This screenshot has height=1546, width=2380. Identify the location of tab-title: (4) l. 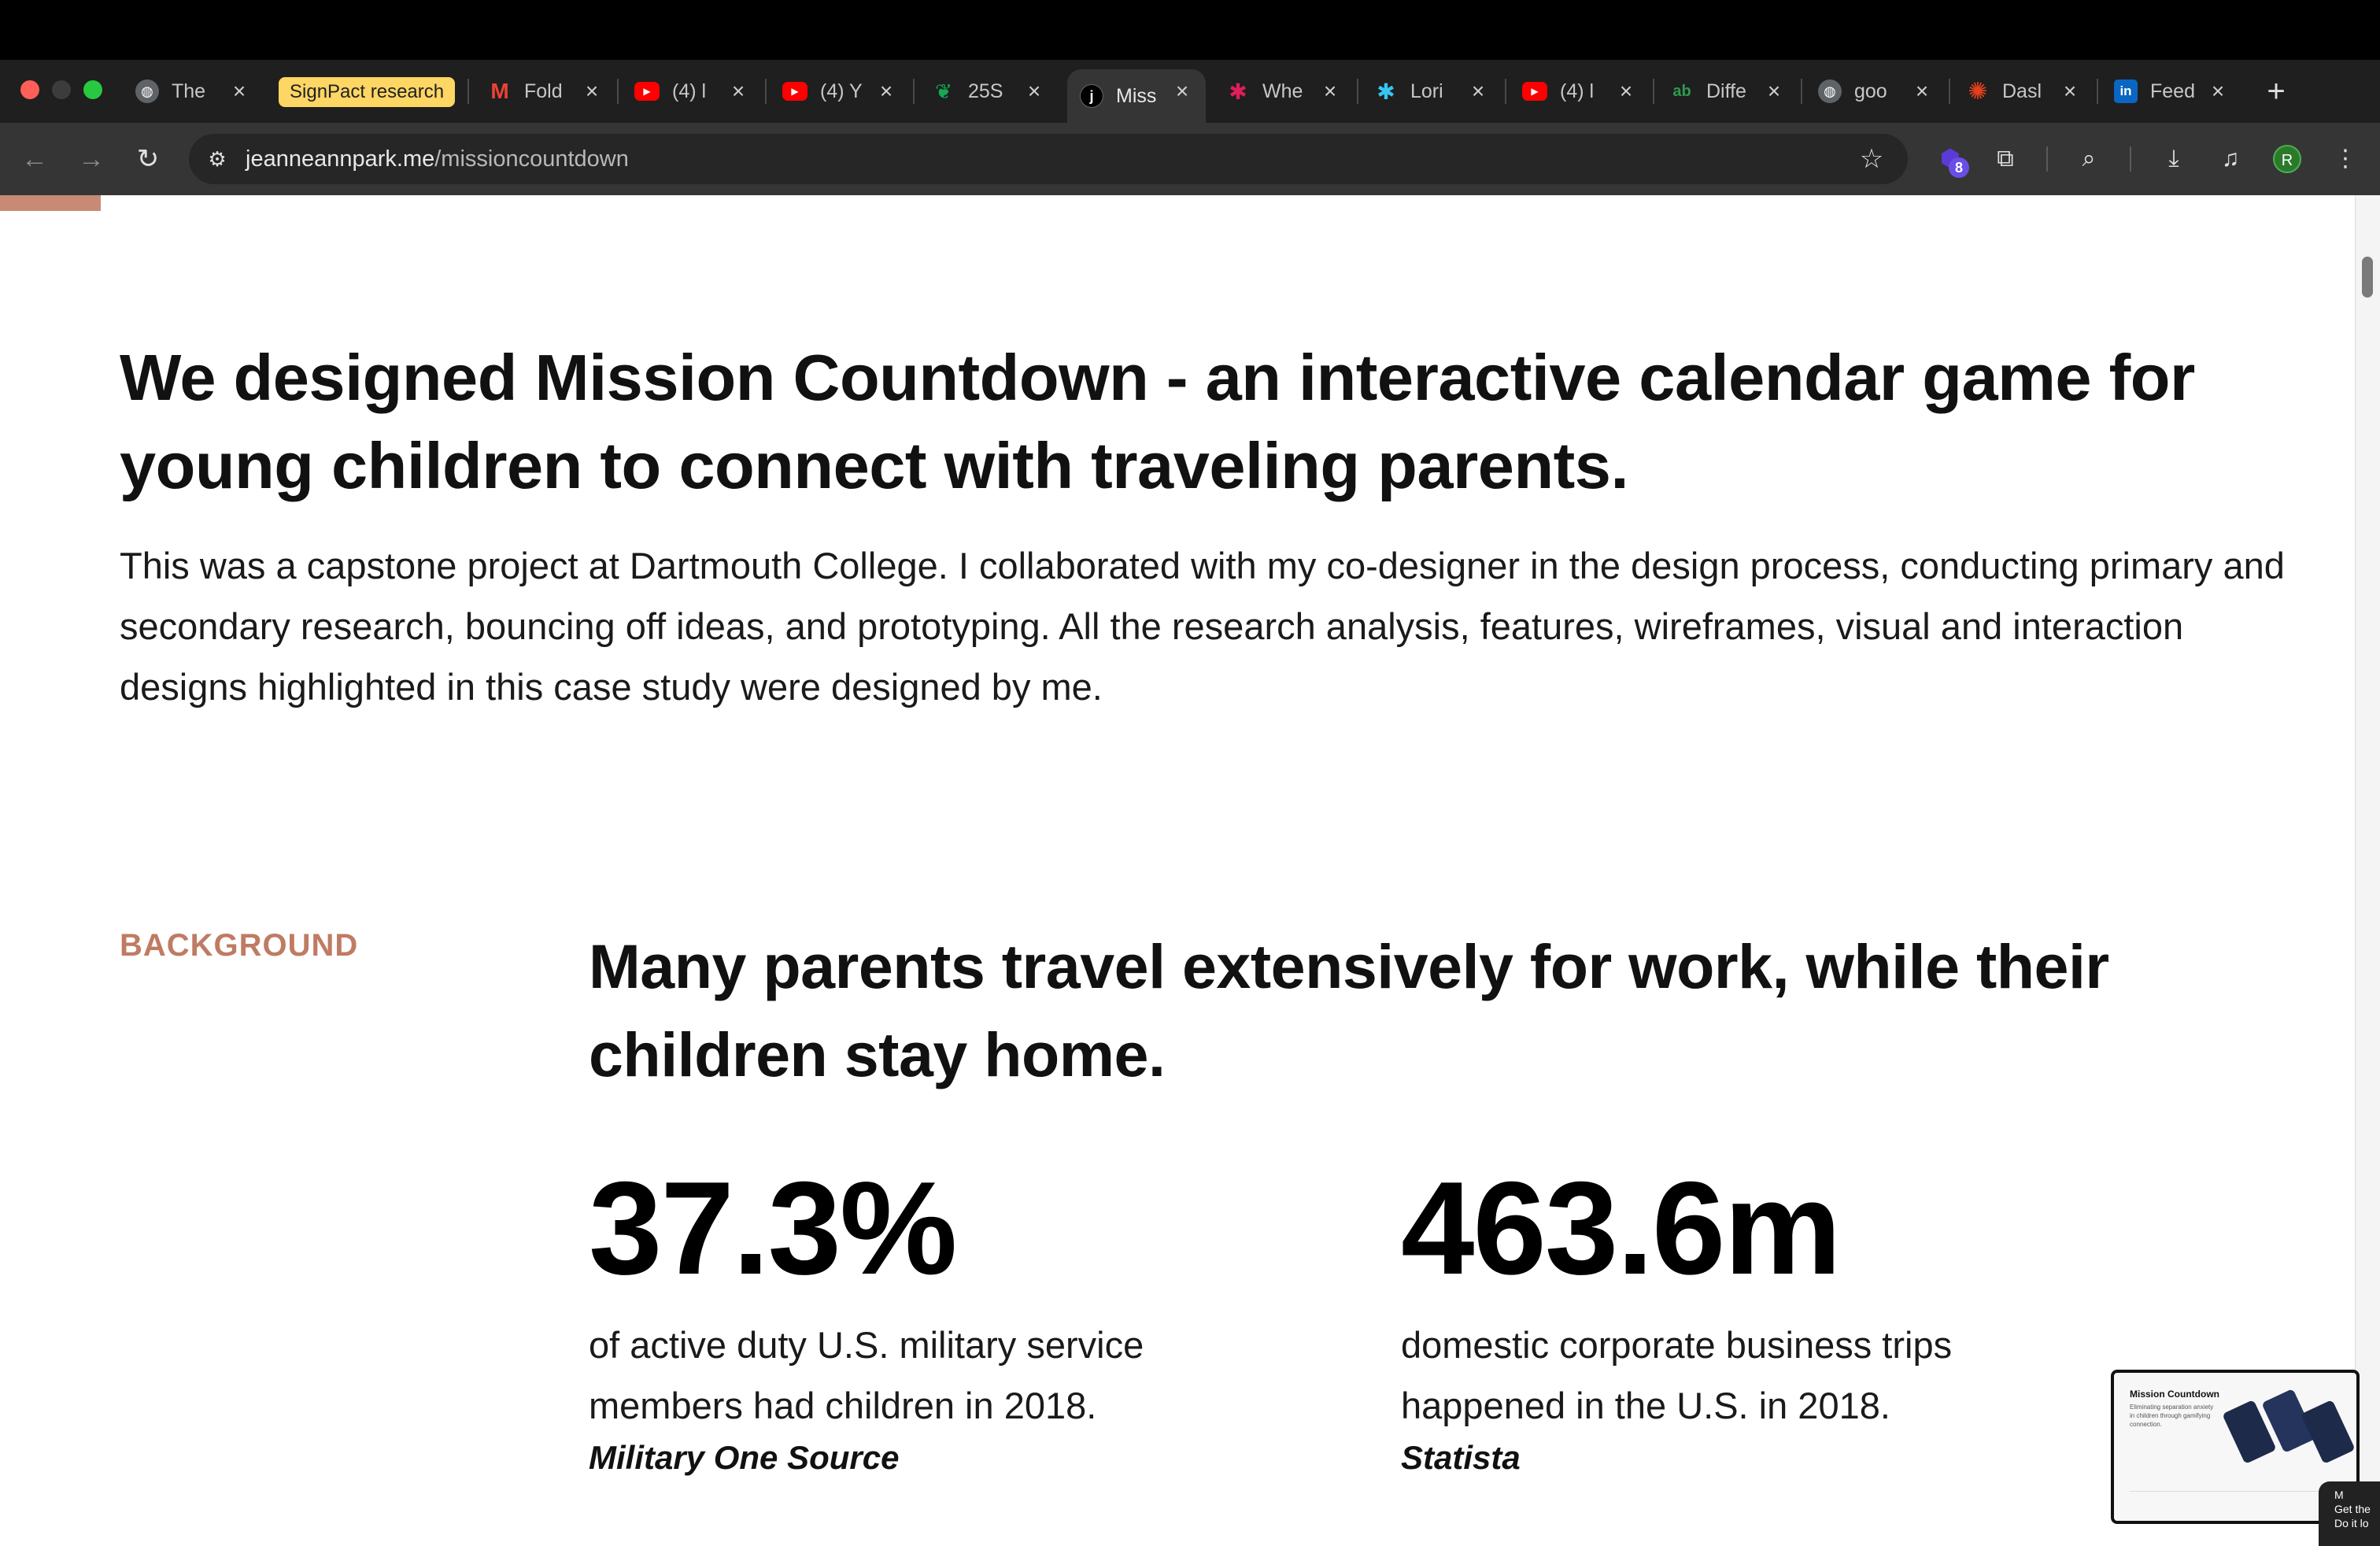
(1577, 91).